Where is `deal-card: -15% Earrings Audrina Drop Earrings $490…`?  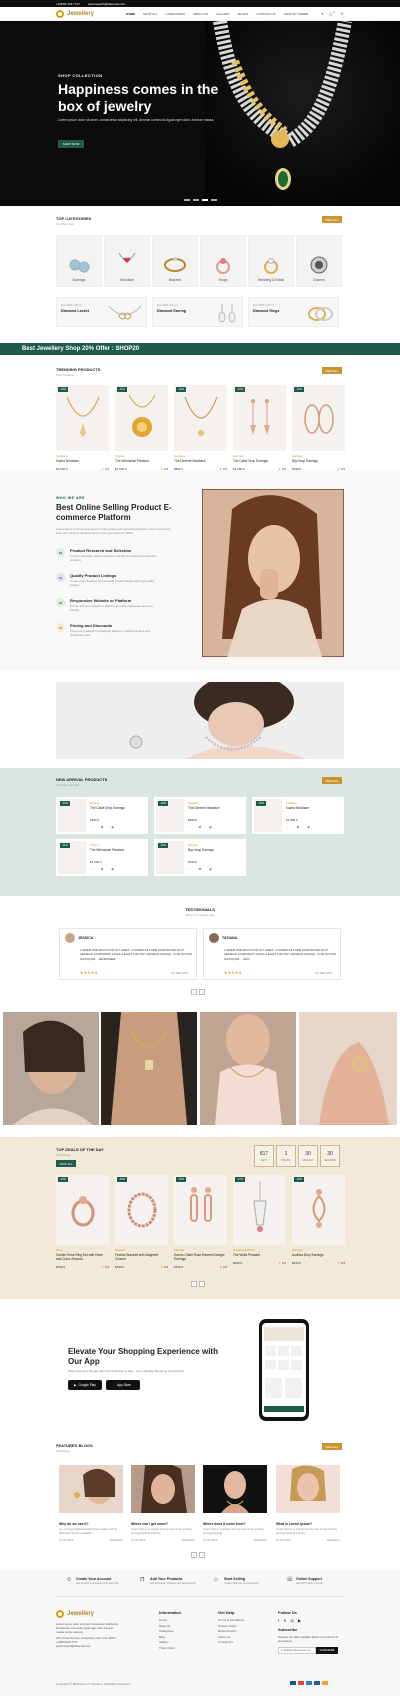 deal-card: -15% Earrings Audrina Drop Earrings $490… is located at coordinates (318, 1225).